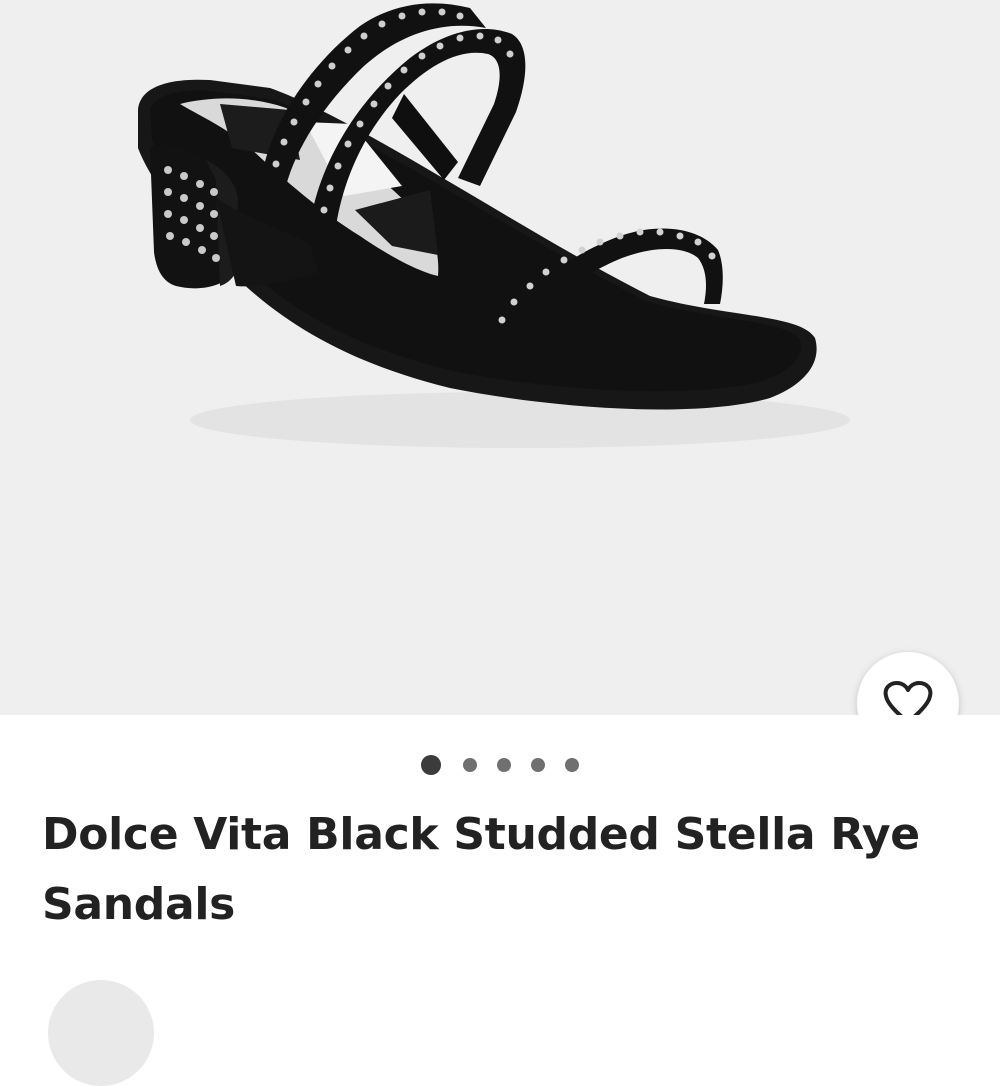  I want to click on heart-outline-icon, so click(908, 698).